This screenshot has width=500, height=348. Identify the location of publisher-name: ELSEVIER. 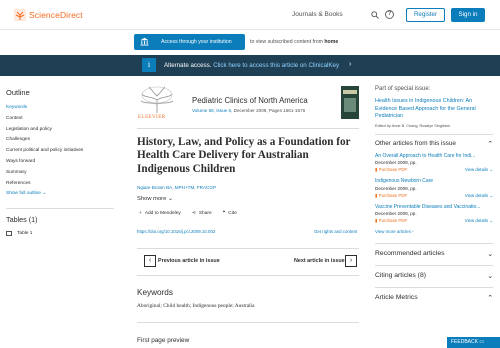
(152, 117).